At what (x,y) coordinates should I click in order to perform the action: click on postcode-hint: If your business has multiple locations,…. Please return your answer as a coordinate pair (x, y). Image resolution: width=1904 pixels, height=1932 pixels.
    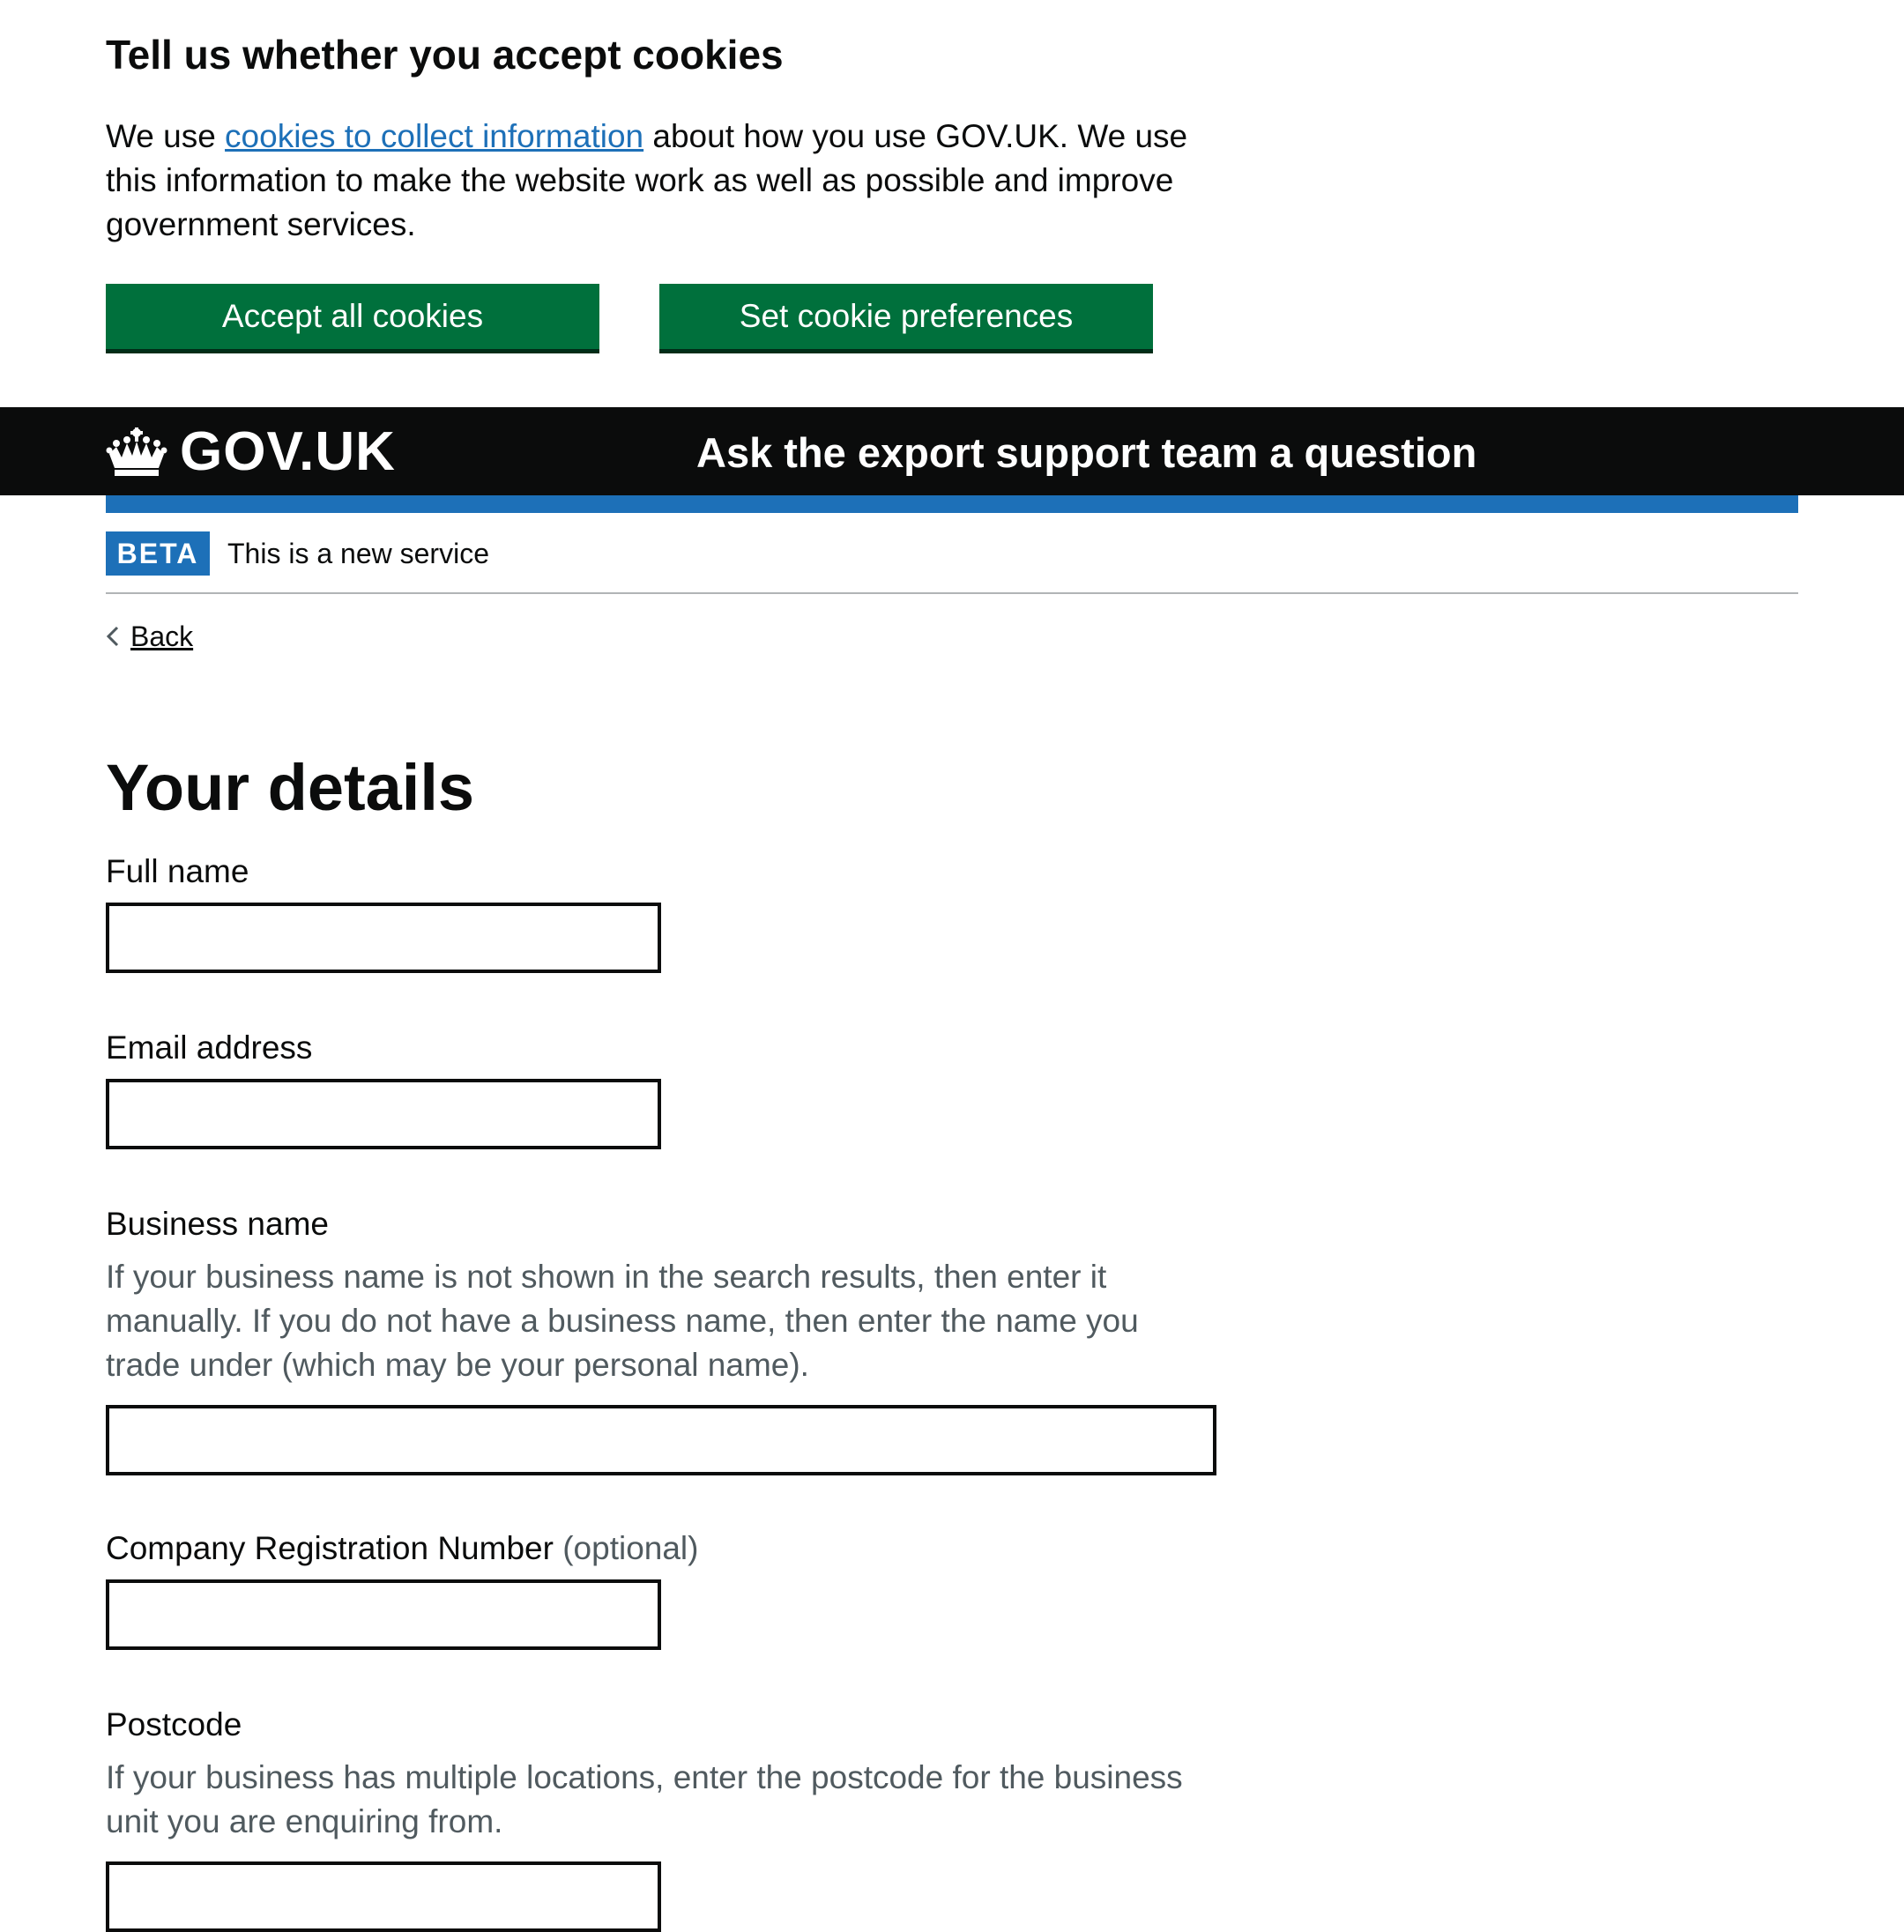
    Looking at the image, I should click on (644, 1799).